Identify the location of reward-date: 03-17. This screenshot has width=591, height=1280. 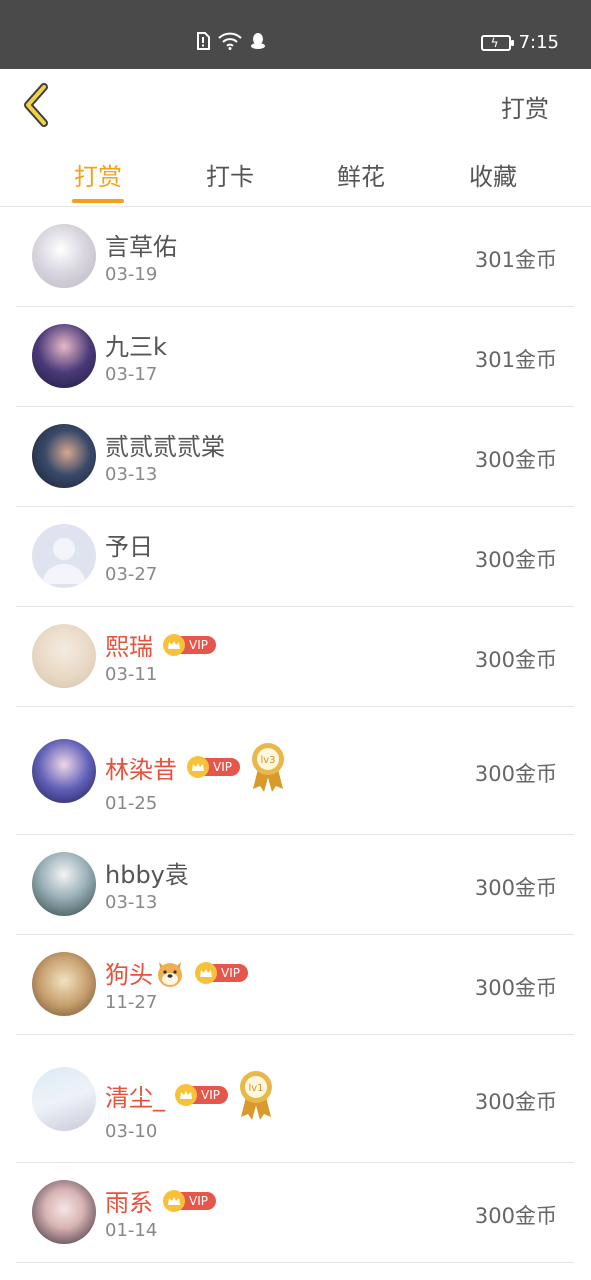
(131, 374).